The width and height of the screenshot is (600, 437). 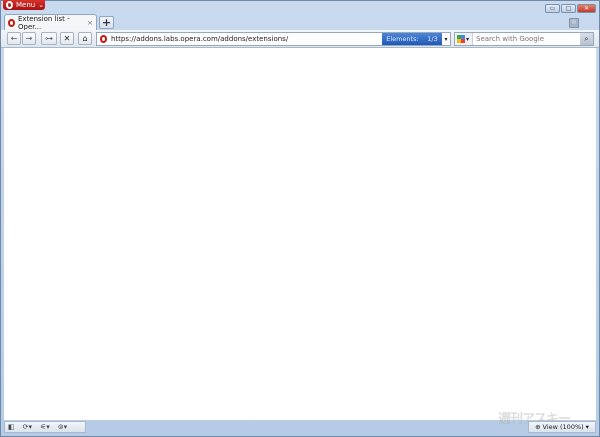 I want to click on view-label: View (100%), so click(x=563, y=427).